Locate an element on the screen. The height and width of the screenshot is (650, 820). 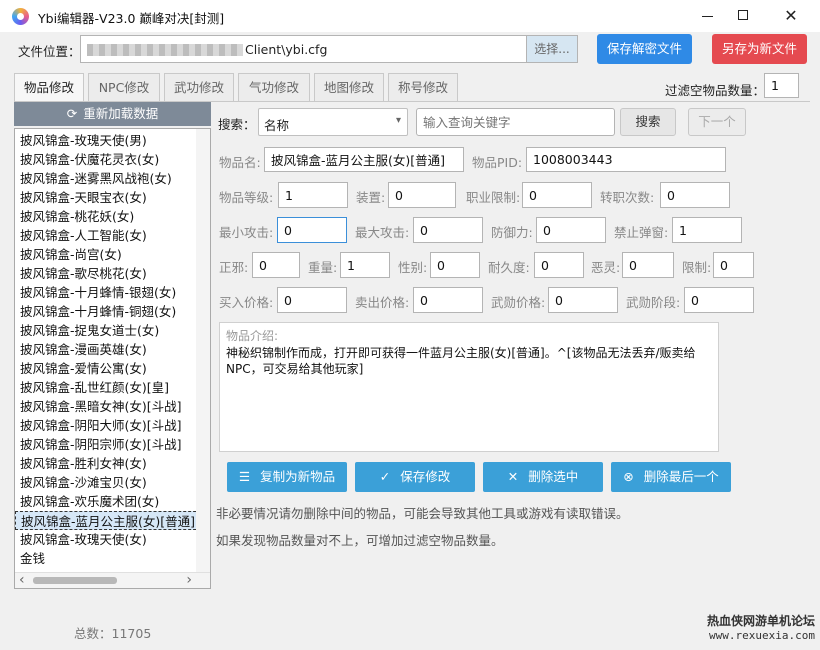
list-item: 披风锦盒-黑暗女神(女)[斗战] is located at coordinates (112, 406).